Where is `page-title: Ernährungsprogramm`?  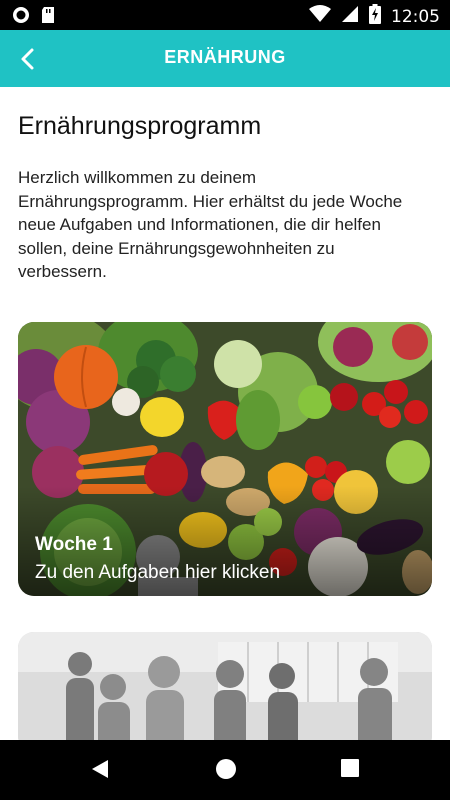
page-title: Ernährungsprogramm is located at coordinates (140, 126).